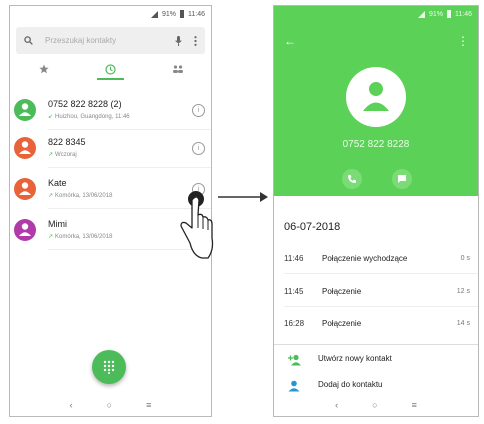  What do you see at coordinates (195, 40) in the screenshot?
I see `more-options-icon` at bounding box center [195, 40].